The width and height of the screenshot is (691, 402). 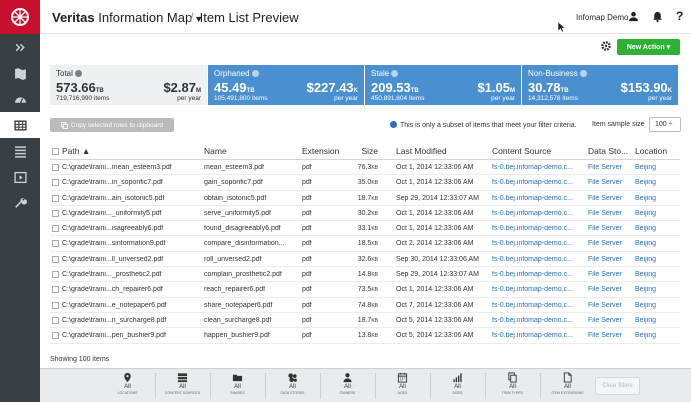 What do you see at coordinates (20, 17) in the screenshot?
I see `veritas-logo` at bounding box center [20, 17].